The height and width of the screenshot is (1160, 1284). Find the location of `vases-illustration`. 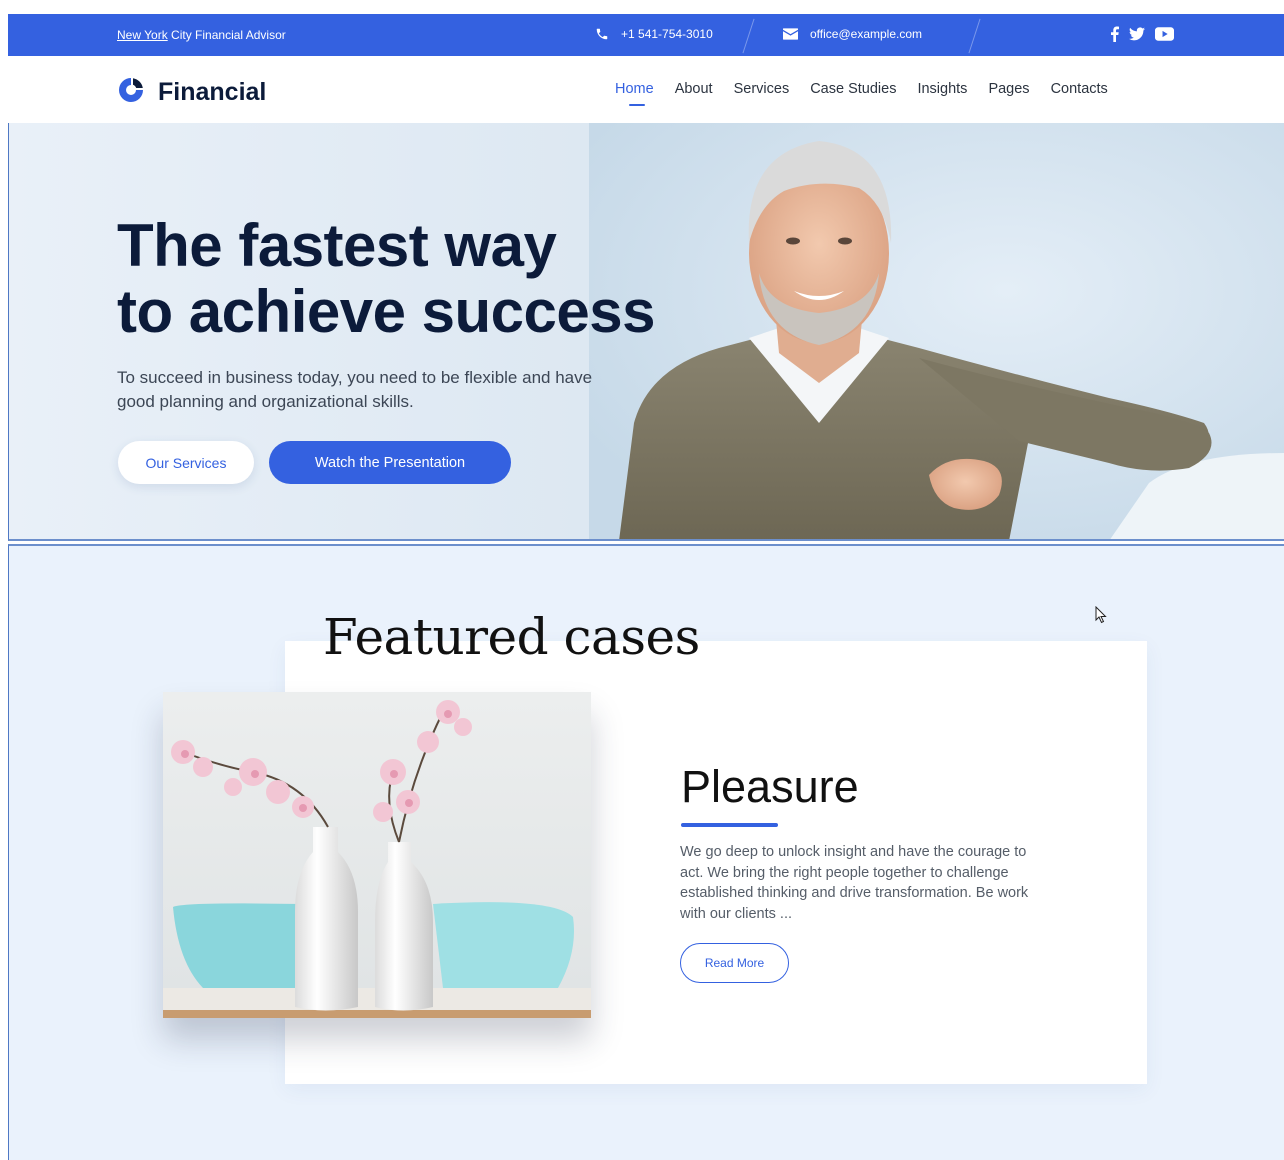

vases-illustration is located at coordinates (377, 855).